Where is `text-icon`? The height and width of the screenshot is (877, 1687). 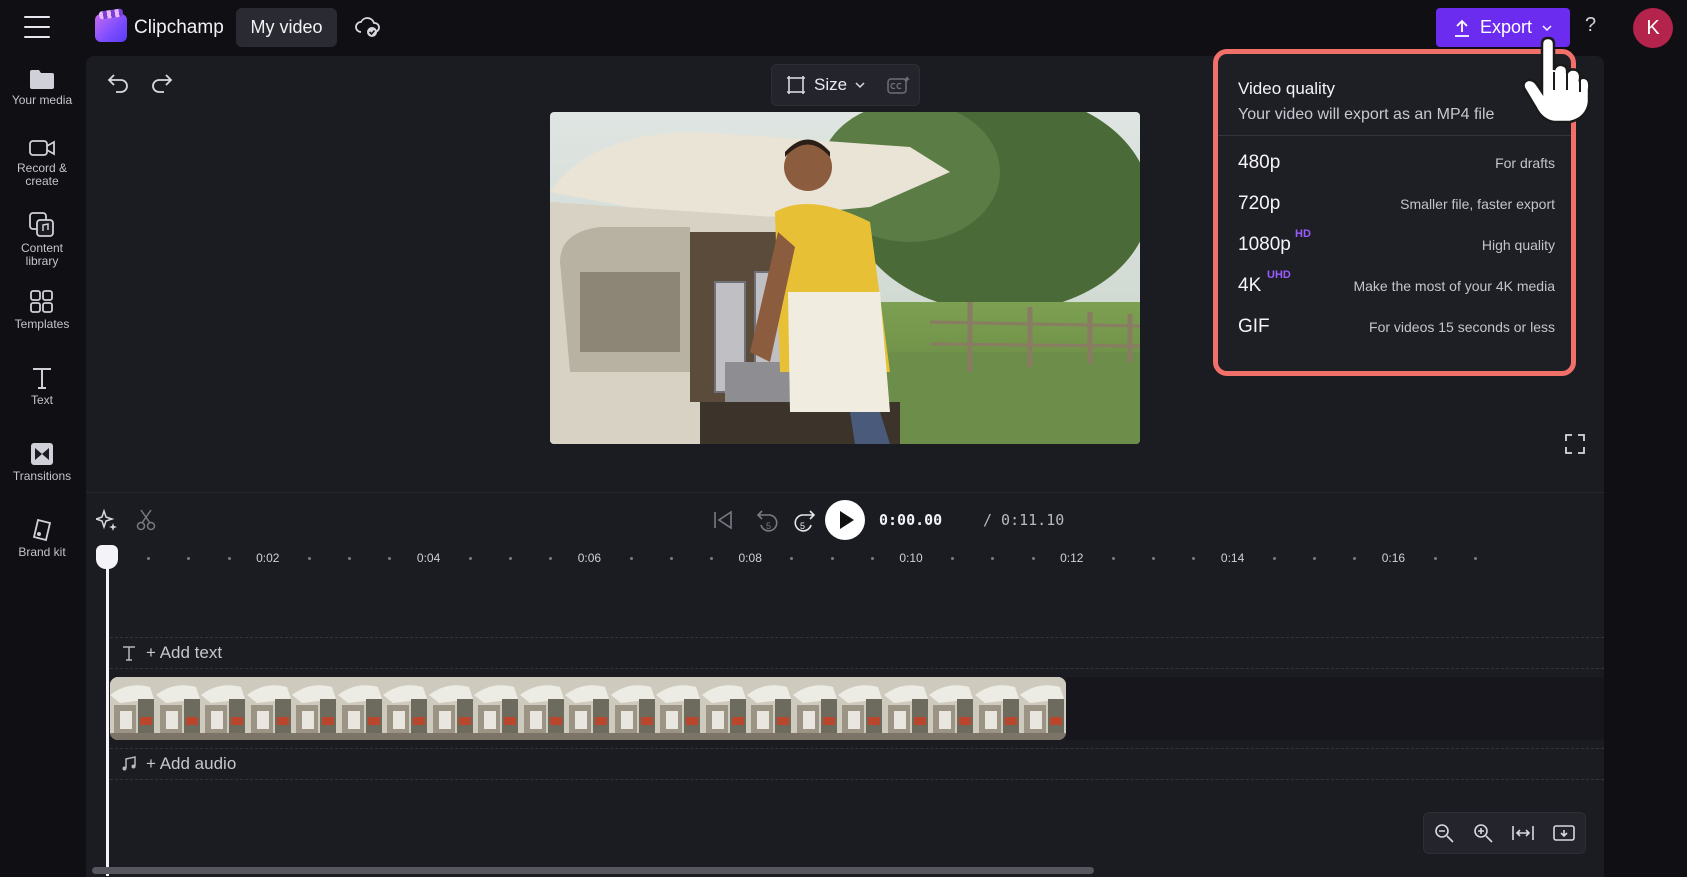 text-icon is located at coordinates (129, 653).